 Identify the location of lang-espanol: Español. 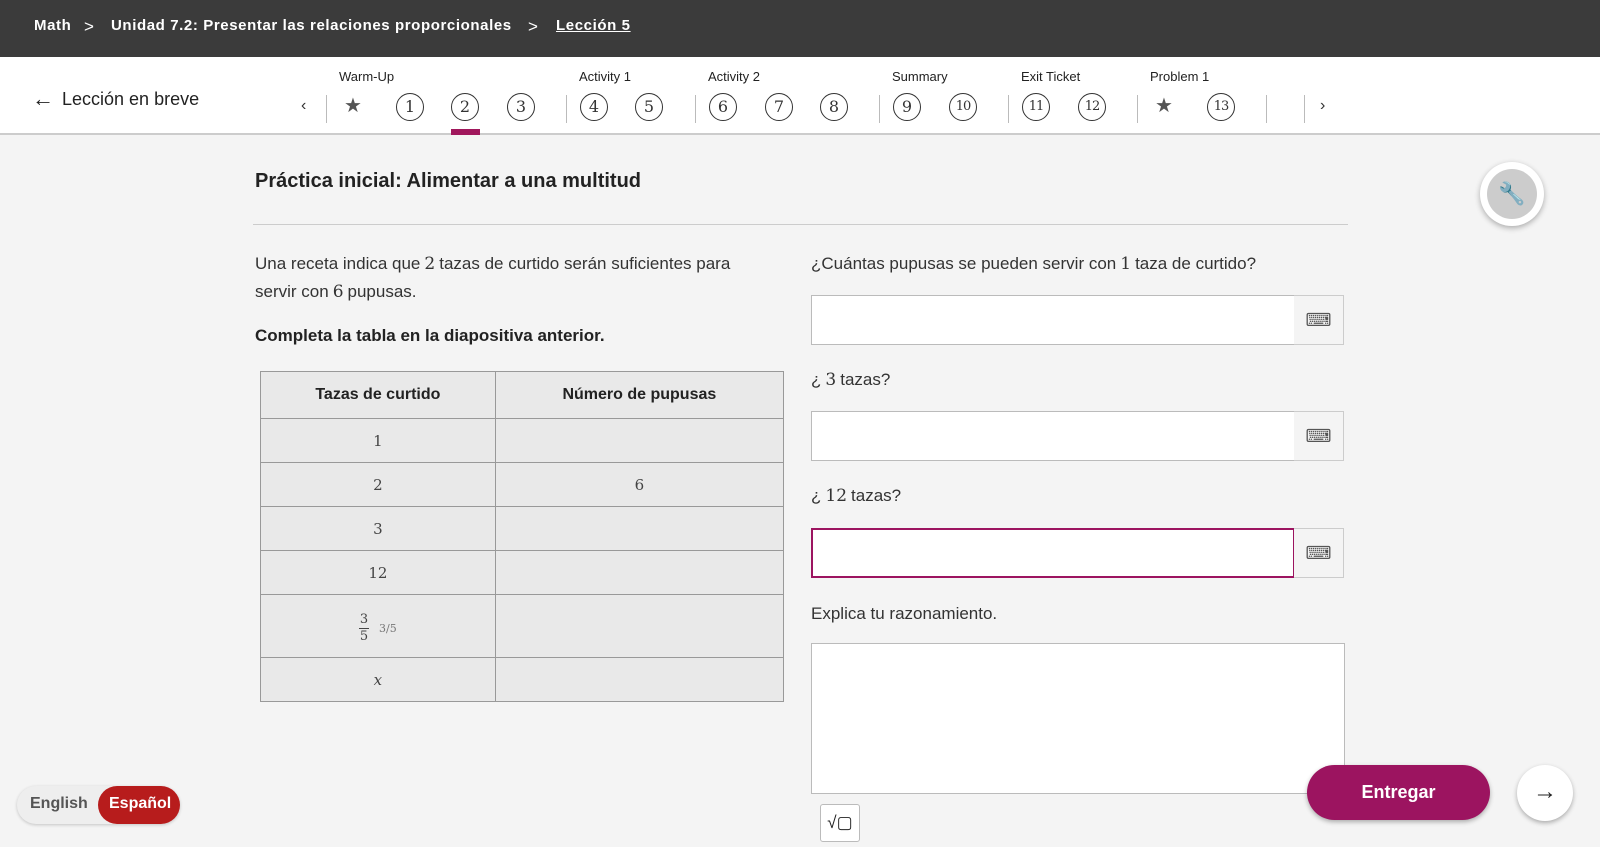
(140, 803).